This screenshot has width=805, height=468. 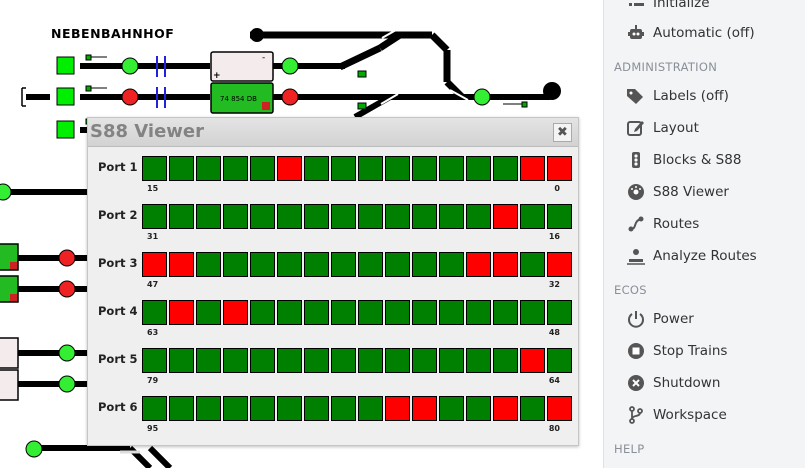 I want to click on sidebar-item-layout: Layout, so click(x=662, y=128).